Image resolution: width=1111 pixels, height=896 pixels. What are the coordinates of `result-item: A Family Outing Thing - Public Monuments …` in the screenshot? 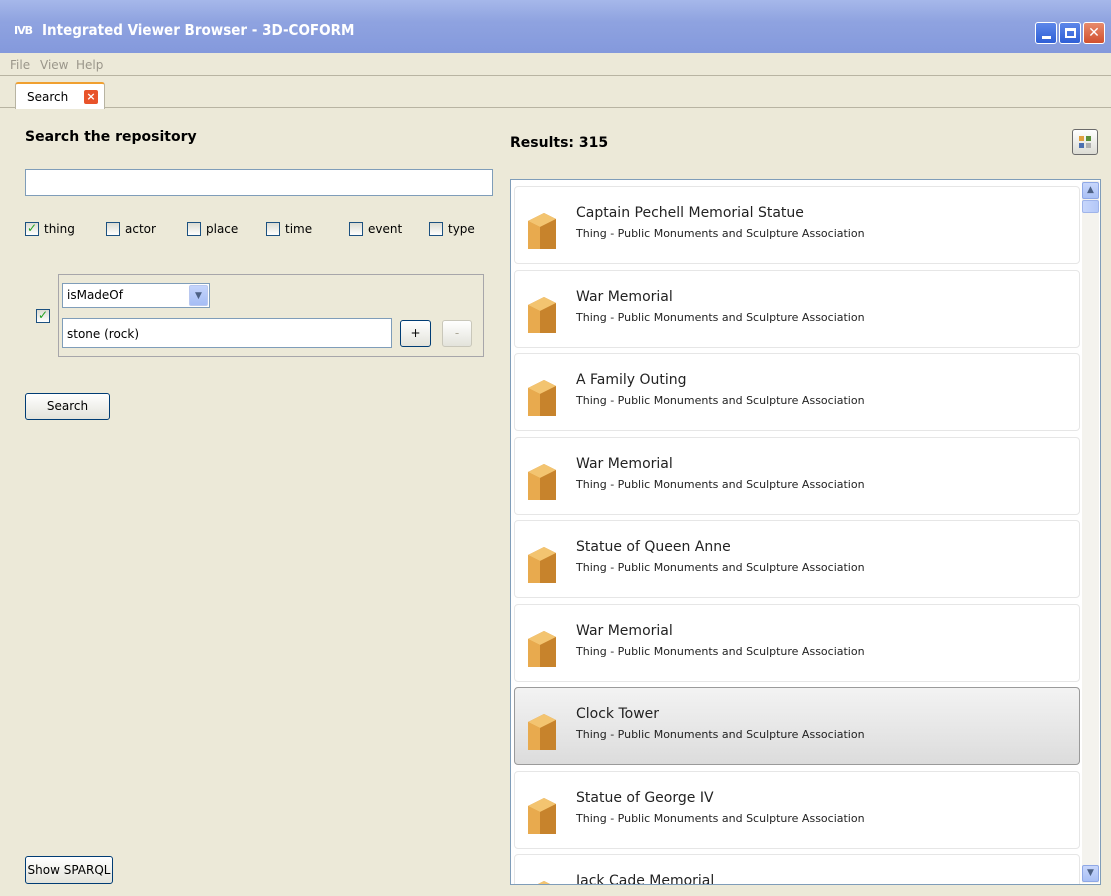 It's located at (797, 392).